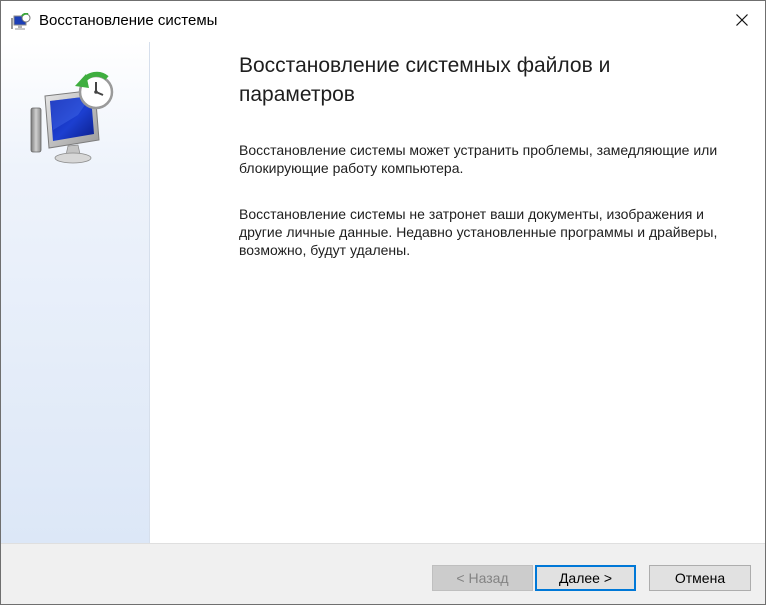 This screenshot has width=766, height=605. I want to click on back-button: < Назад, so click(482, 578).